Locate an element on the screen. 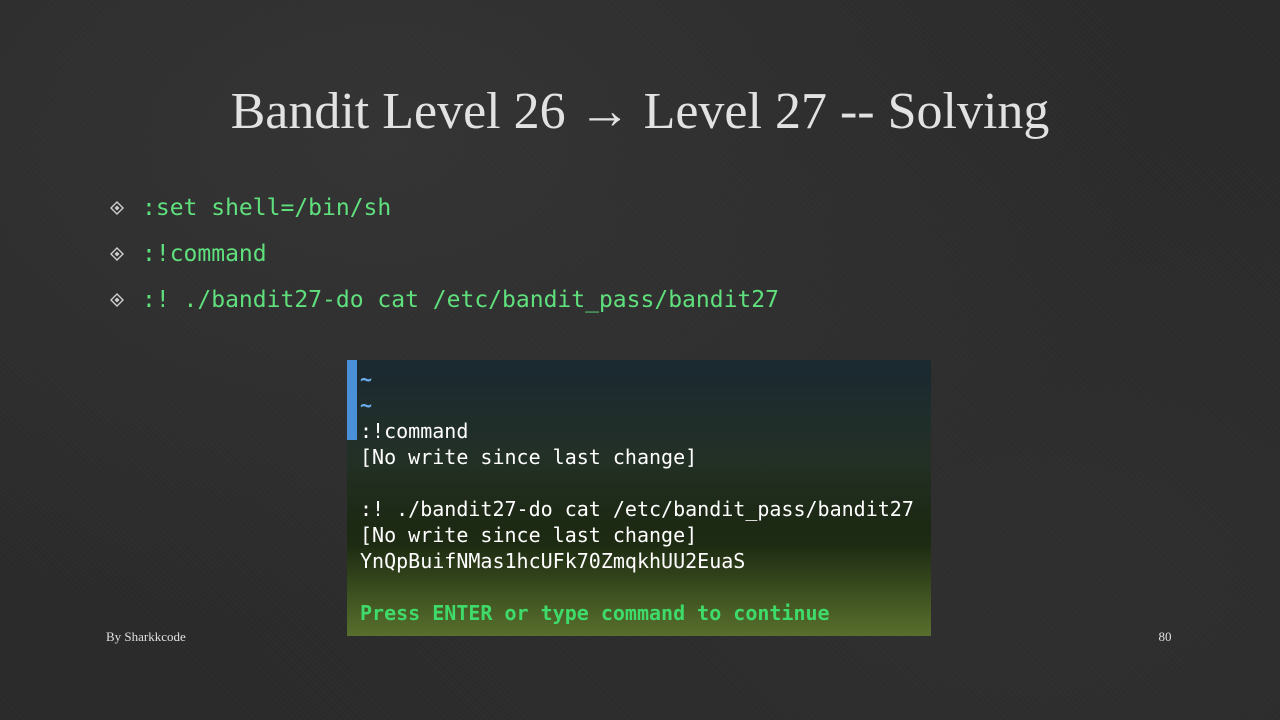 This screenshot has height=720, width=1280. bullet-text: :set shell=/bin/sh is located at coordinates (267, 208).